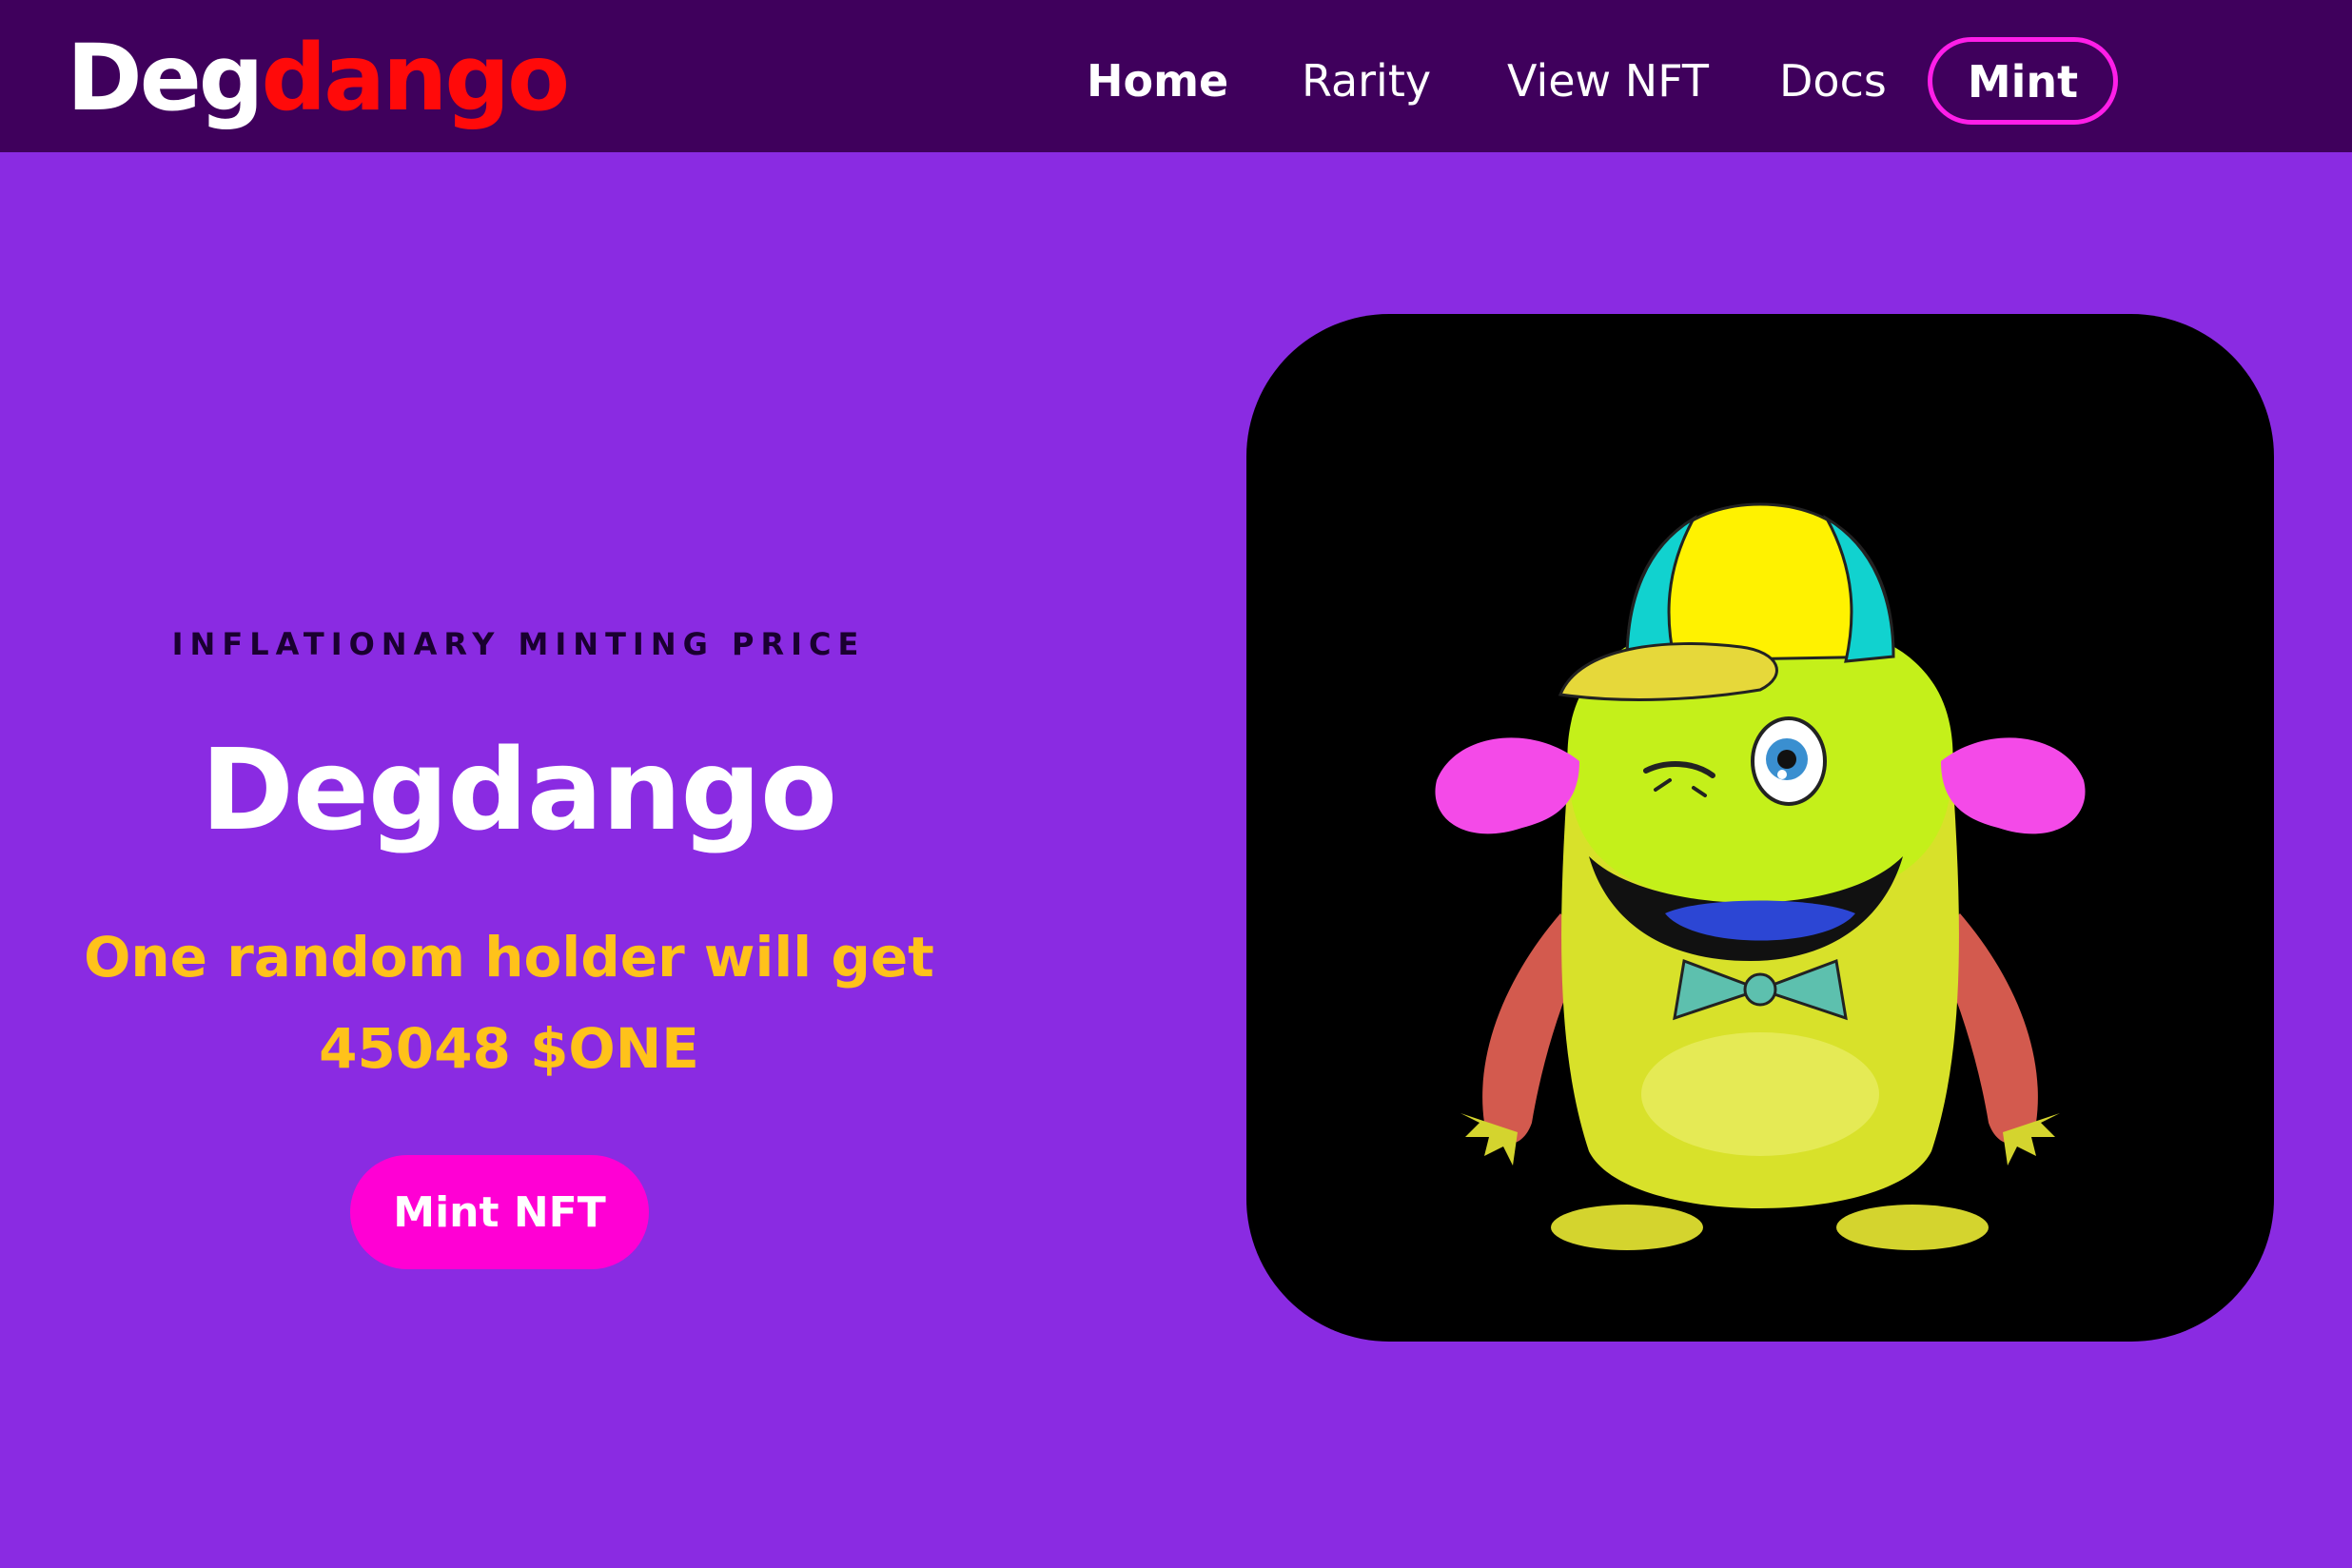 This screenshot has height=1568, width=2352. I want to click on brand-logo-part1: Deg, so click(166, 78).